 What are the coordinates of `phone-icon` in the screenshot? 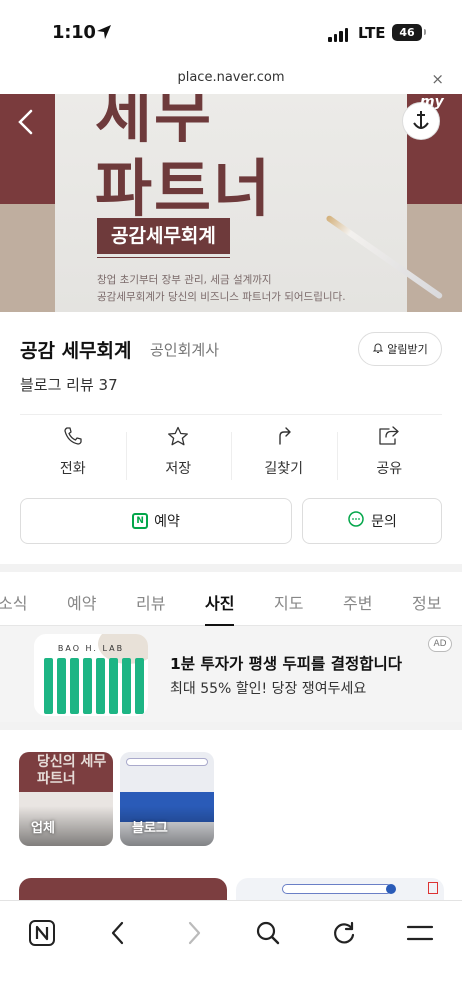 It's located at (73, 438).